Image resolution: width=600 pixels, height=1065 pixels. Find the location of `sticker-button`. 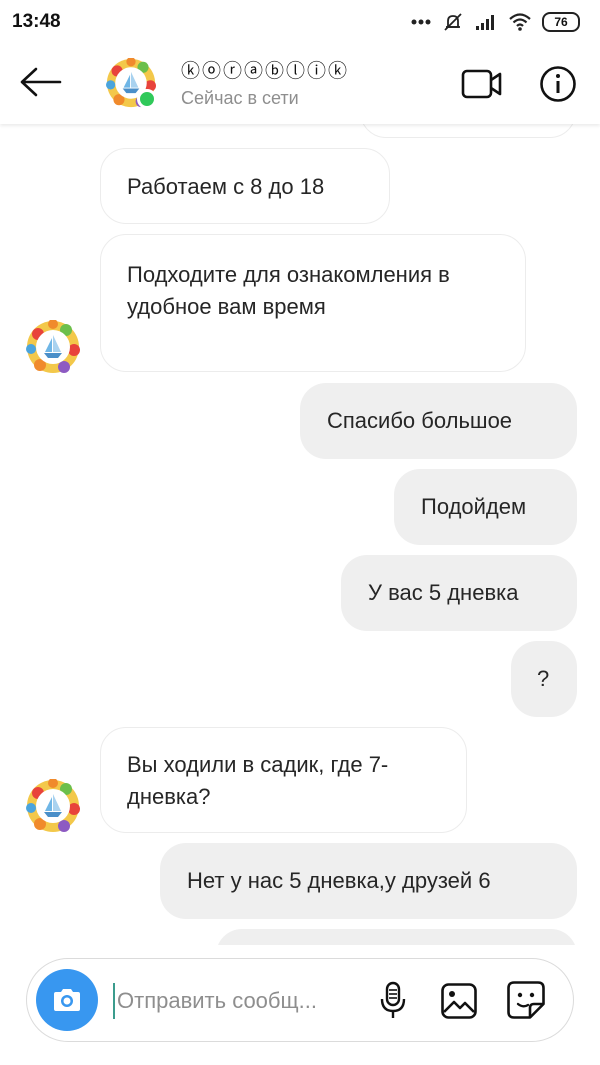

sticker-button is located at coordinates (526, 1000).